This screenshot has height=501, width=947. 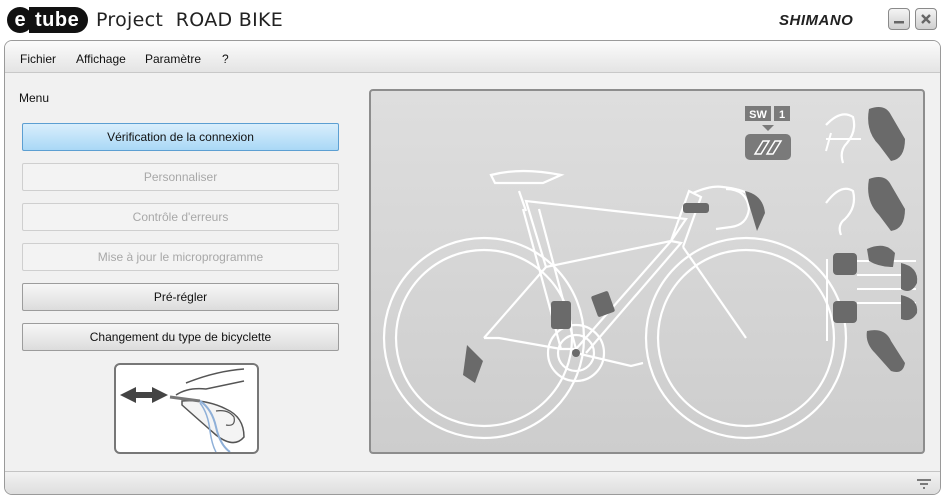 I want to click on menu-heading: Menu, so click(x=34, y=98).